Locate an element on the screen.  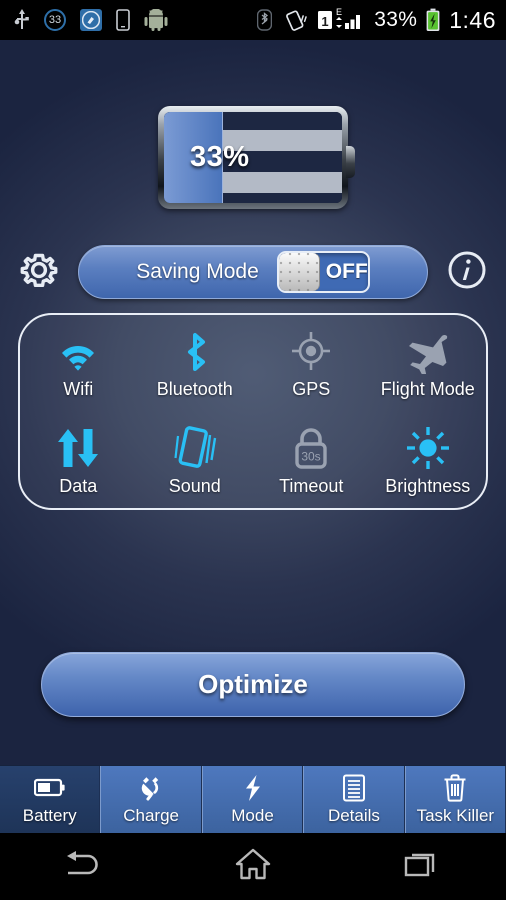
toggle-wifi: Wifi is located at coordinates (78, 363).